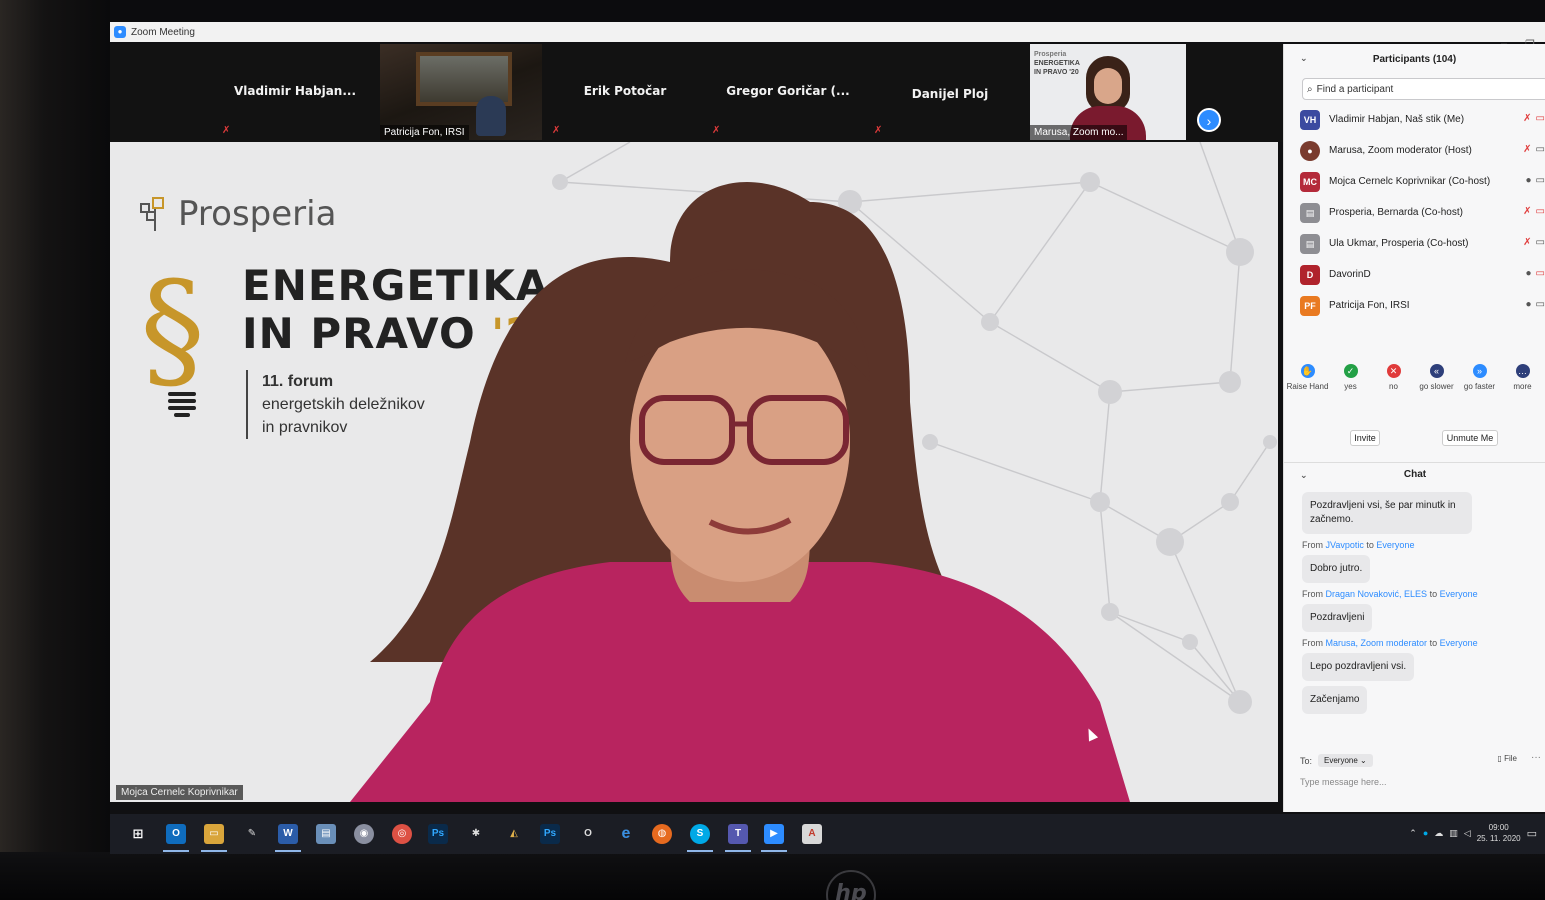 Image resolution: width=1545 pixels, height=900 pixels. I want to click on sender-name: Marusa, Zoom moderator, so click(1377, 643).